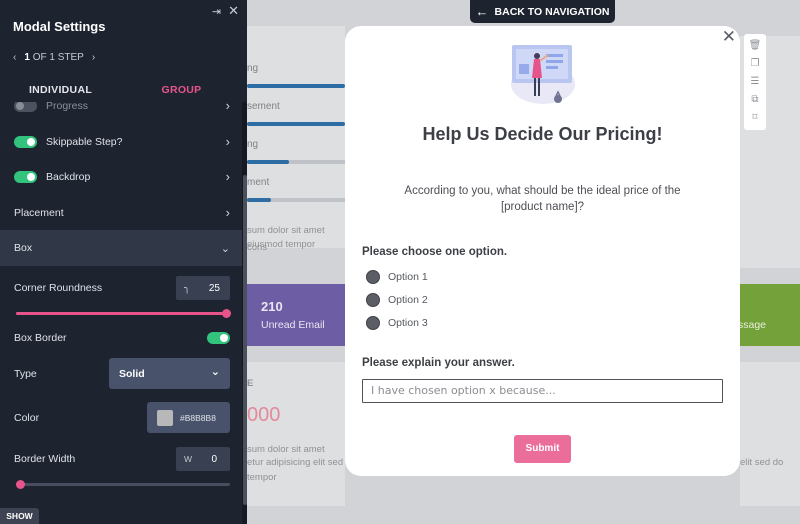 The image size is (800, 524). Describe the element at coordinates (226, 313) in the screenshot. I see `corner-roundness-slider-knob` at that location.